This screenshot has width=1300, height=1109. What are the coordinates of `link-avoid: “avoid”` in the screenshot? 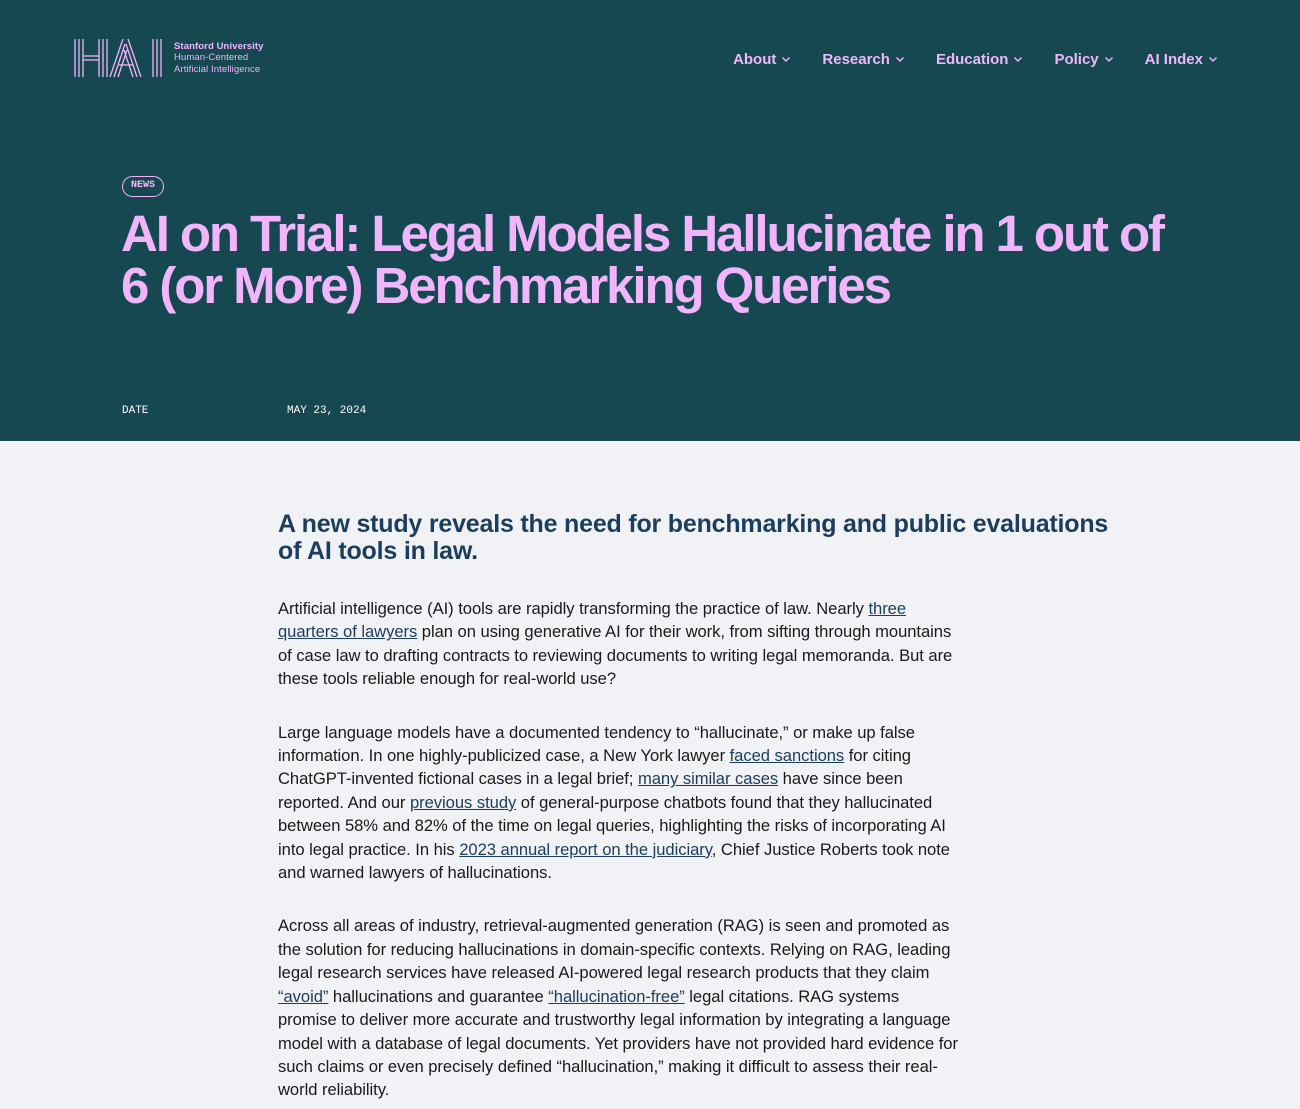 It's located at (303, 996).